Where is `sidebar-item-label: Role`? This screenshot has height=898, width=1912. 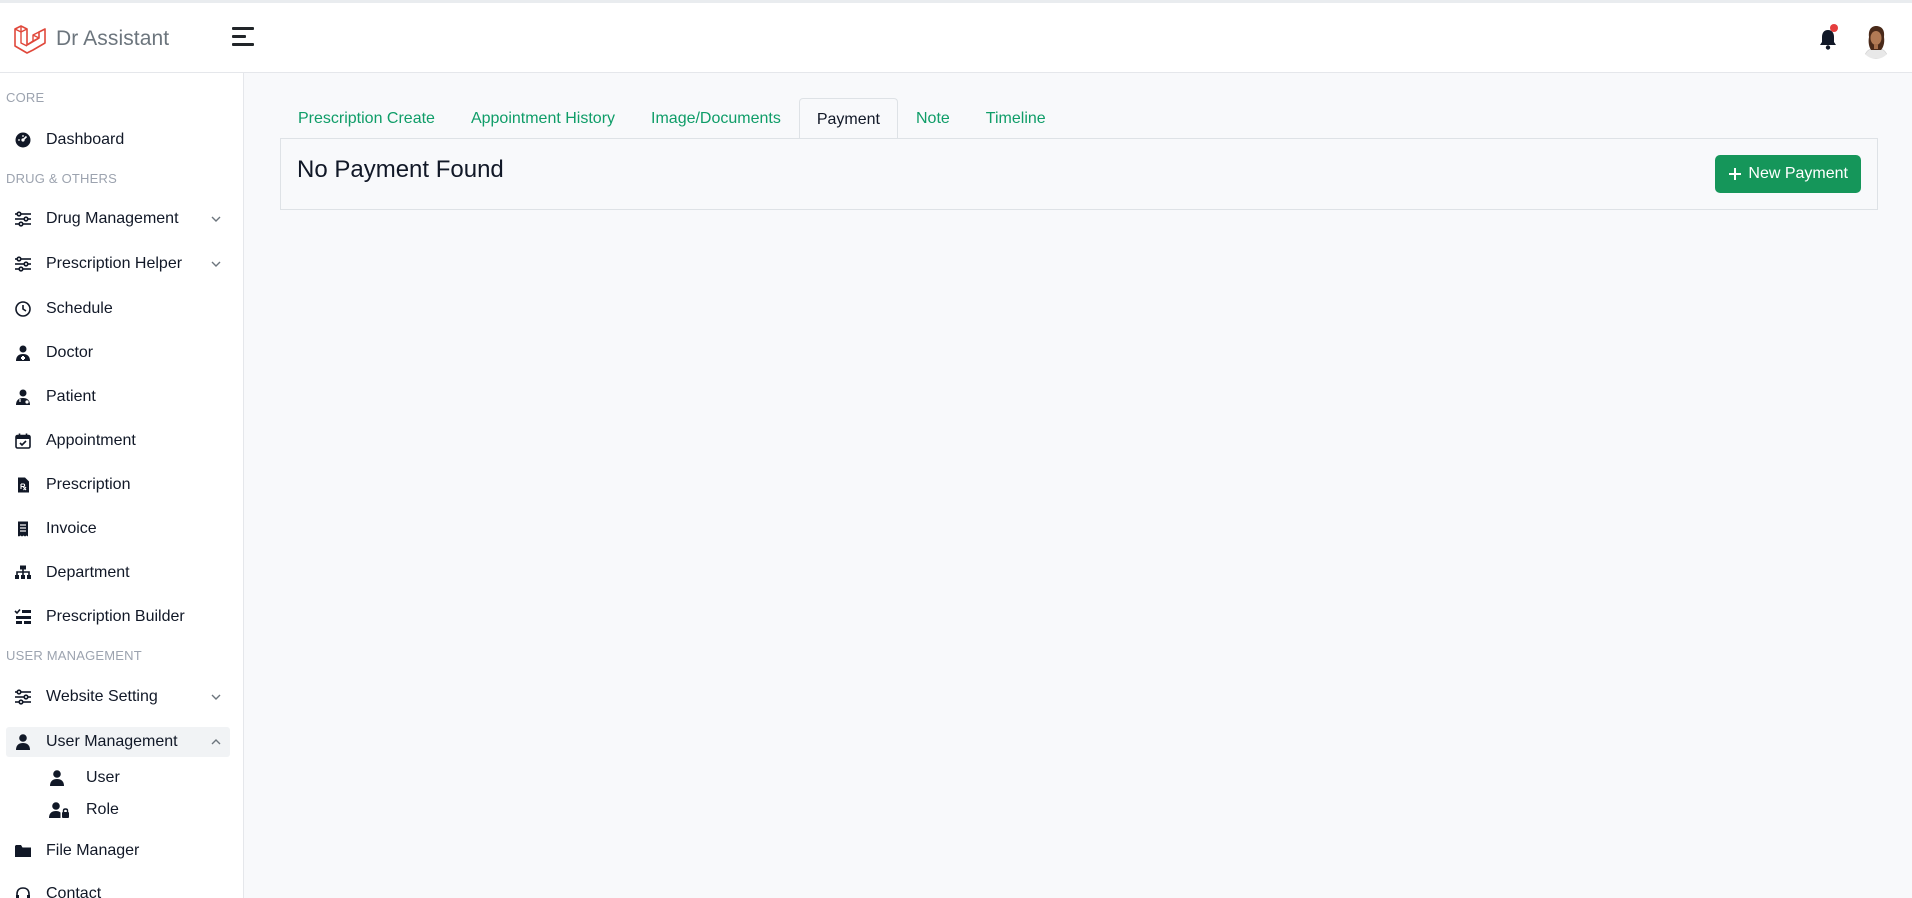 sidebar-item-label: Role is located at coordinates (102, 809).